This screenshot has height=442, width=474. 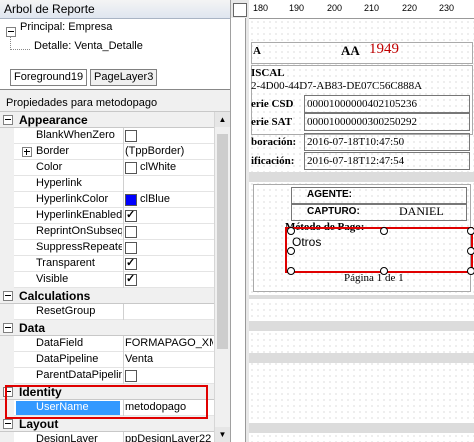 I want to click on metodopago-field: Otros, so click(x=306, y=242).